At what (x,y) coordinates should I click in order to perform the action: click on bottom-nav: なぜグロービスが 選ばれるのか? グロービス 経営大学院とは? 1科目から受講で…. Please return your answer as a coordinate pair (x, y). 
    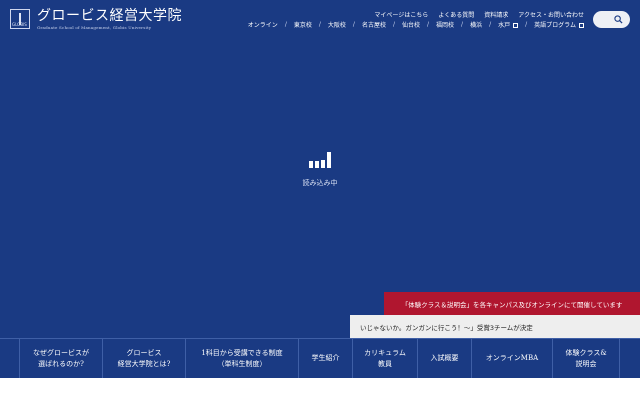
    Looking at the image, I should click on (320, 358).